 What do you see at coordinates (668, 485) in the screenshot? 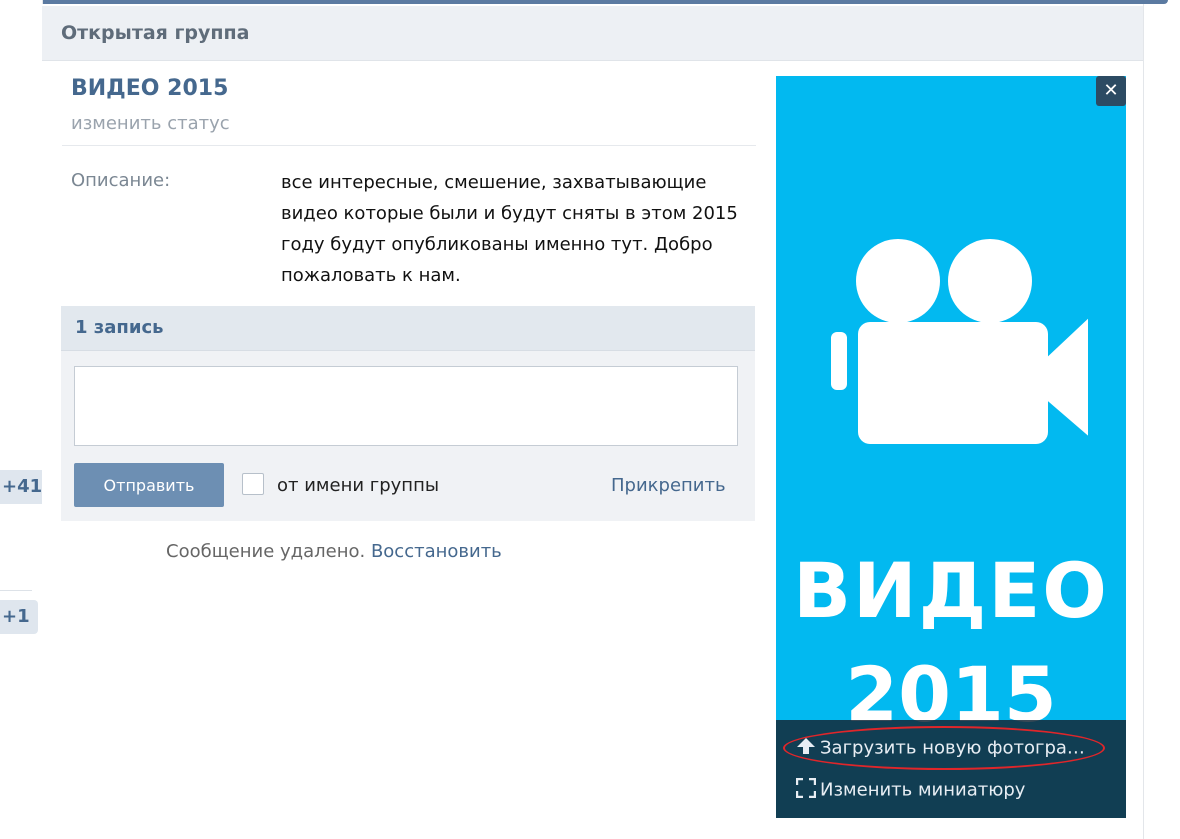
I see `attach-link: Прикрепить` at bounding box center [668, 485].